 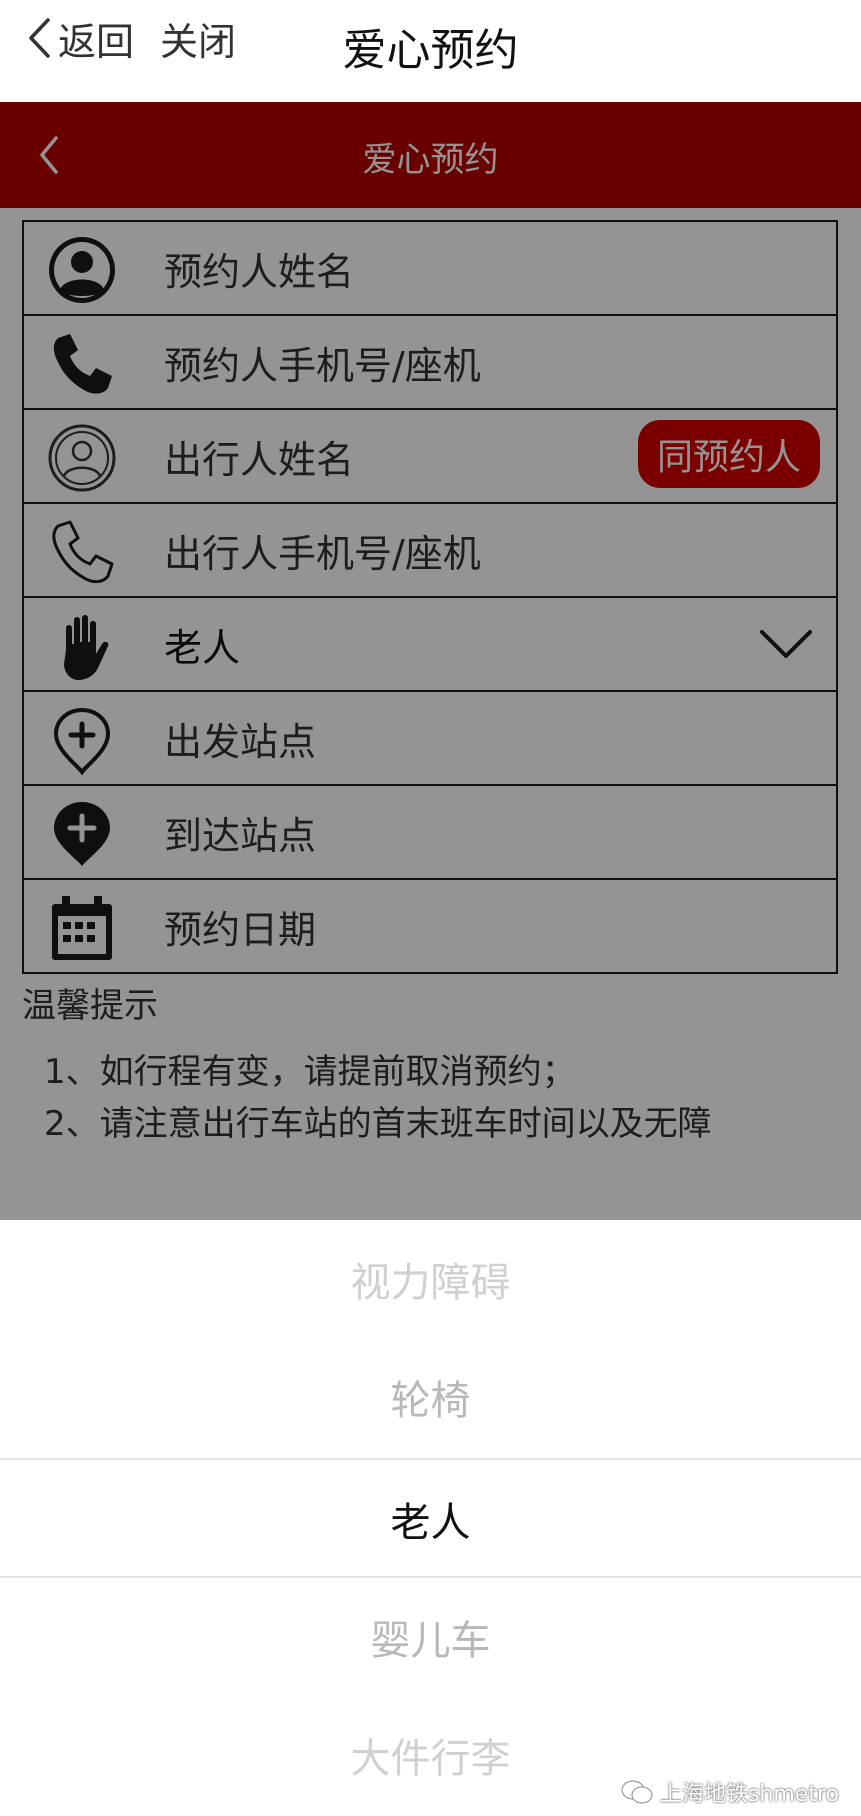 What do you see at coordinates (378, 1124) in the screenshot?
I see `tips-line-2: 2、请注意出行车站的首末班车时间以及无障` at bounding box center [378, 1124].